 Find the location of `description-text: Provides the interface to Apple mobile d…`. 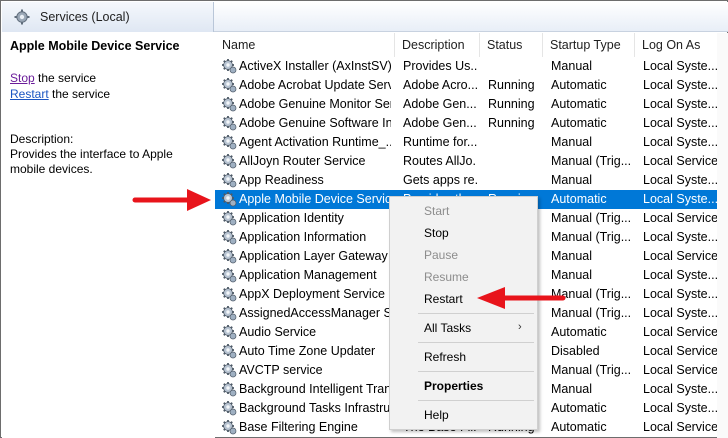

description-text: Provides the interface to Apple mobile d… is located at coordinates (91, 161).